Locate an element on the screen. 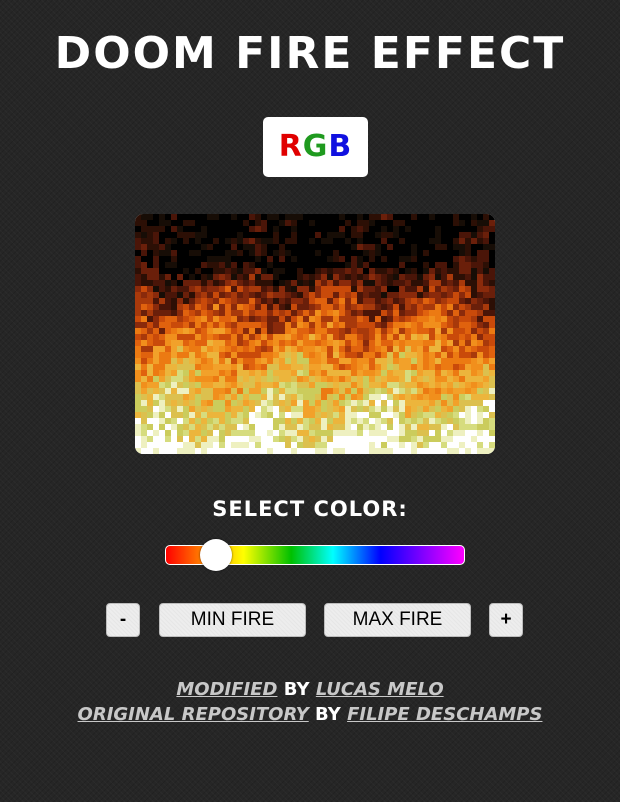 This screenshot has height=802, width=620. rgb-letter-b: B is located at coordinates (340, 146).